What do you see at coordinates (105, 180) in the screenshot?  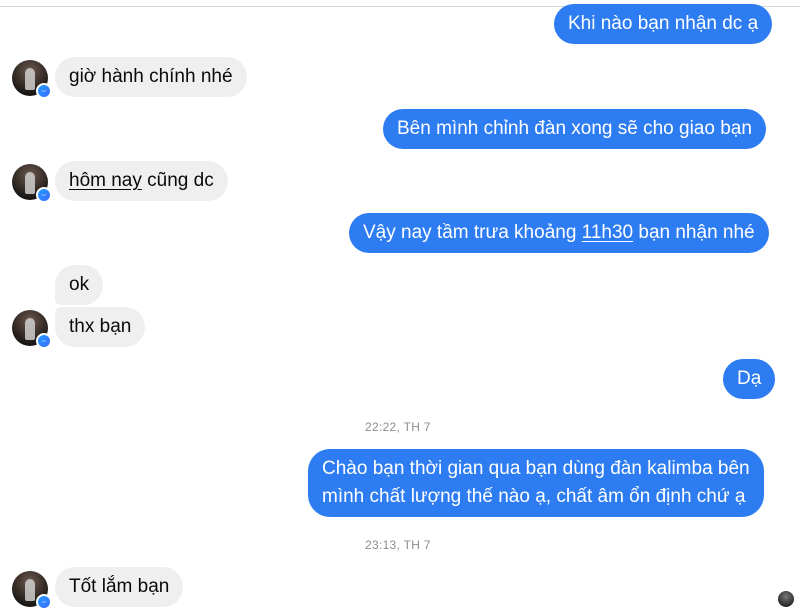 I see `link-text: hôm nay` at bounding box center [105, 180].